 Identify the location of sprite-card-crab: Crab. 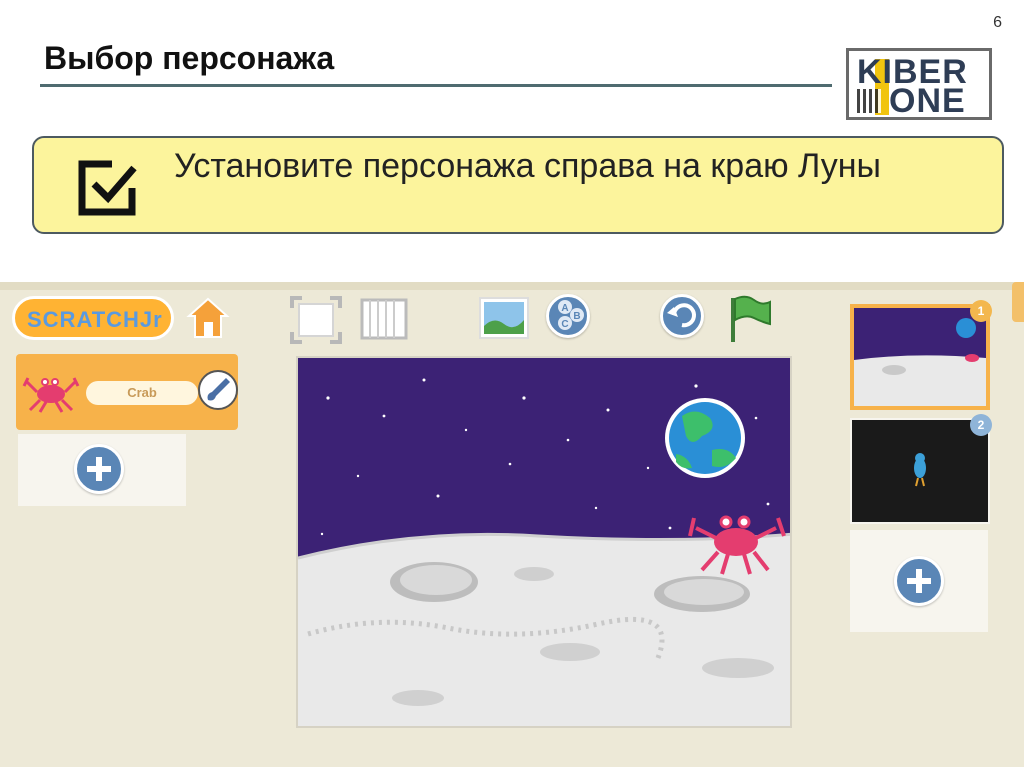
(127, 392).